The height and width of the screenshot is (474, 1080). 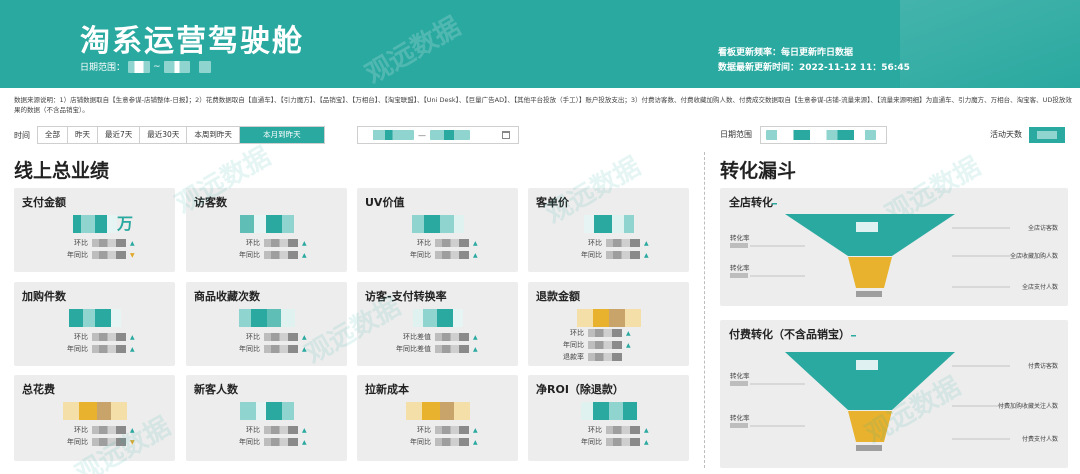 I want to click on funnel-stage-label: 全店支付人数, so click(x=1040, y=287).